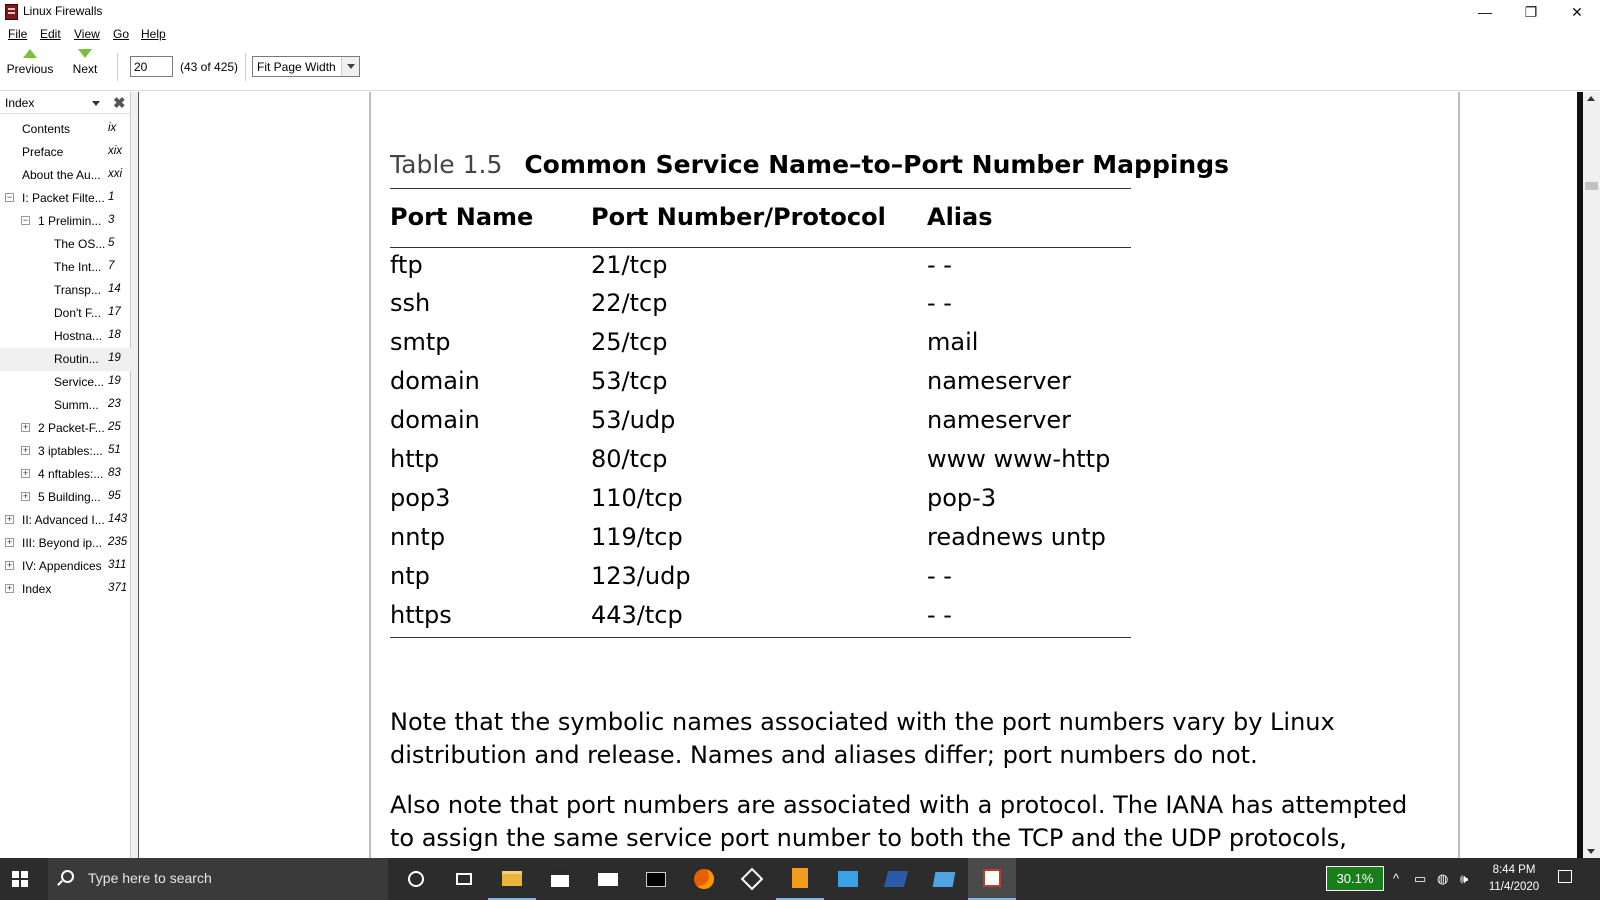 Image resolution: width=1600 pixels, height=900 pixels. Describe the element at coordinates (464, 879) in the screenshot. I see `task-view-icon` at that location.